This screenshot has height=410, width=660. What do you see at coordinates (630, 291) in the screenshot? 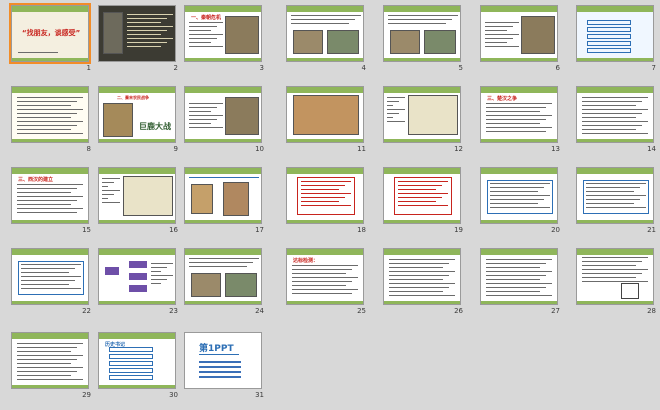
I see `slide-grid` at bounding box center [630, 291].